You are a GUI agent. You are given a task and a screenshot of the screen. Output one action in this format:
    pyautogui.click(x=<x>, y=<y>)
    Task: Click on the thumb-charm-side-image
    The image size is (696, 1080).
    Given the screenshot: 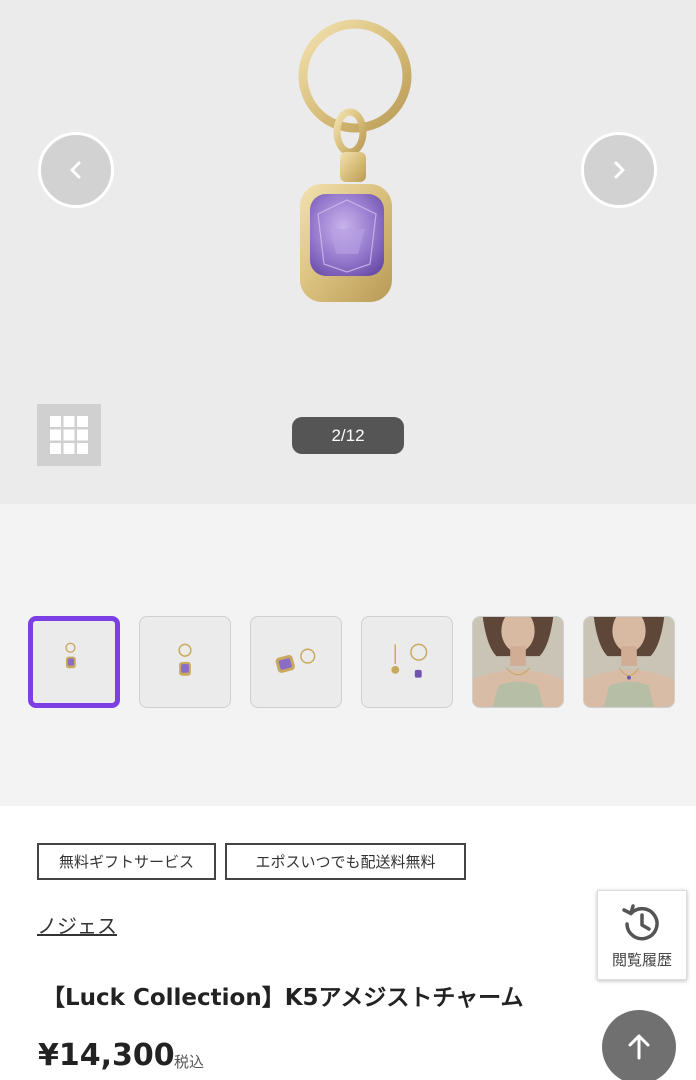 What is the action you would take?
    pyautogui.click(x=295, y=660)
    